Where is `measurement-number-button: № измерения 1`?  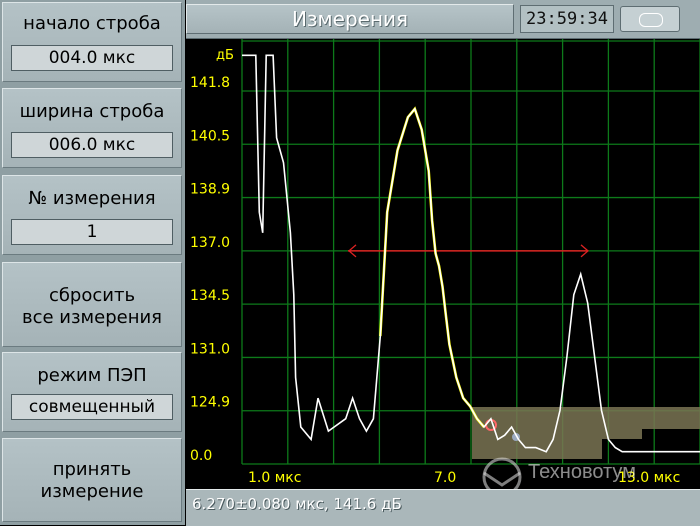
measurement-number-button: № измерения 1 is located at coordinates (92, 215).